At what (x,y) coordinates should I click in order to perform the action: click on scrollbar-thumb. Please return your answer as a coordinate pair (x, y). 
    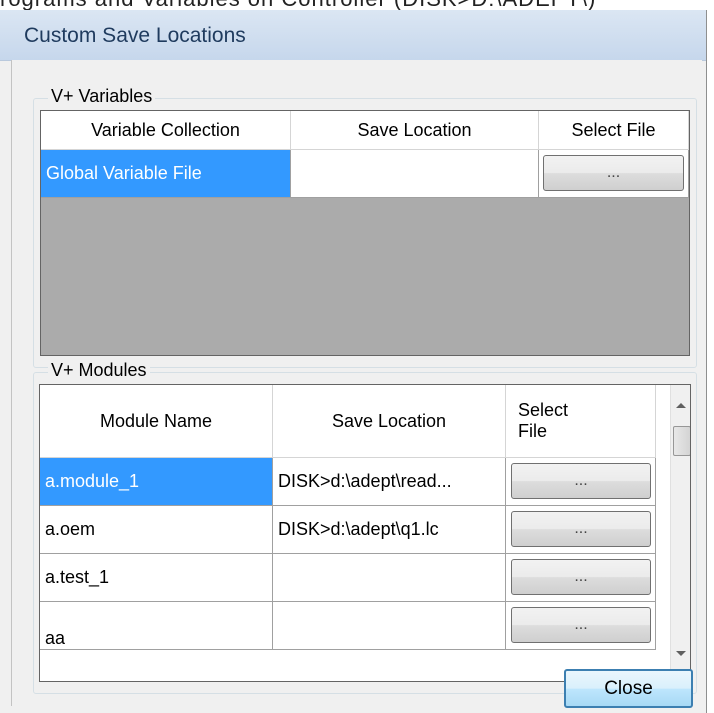
    Looking at the image, I should click on (681, 441).